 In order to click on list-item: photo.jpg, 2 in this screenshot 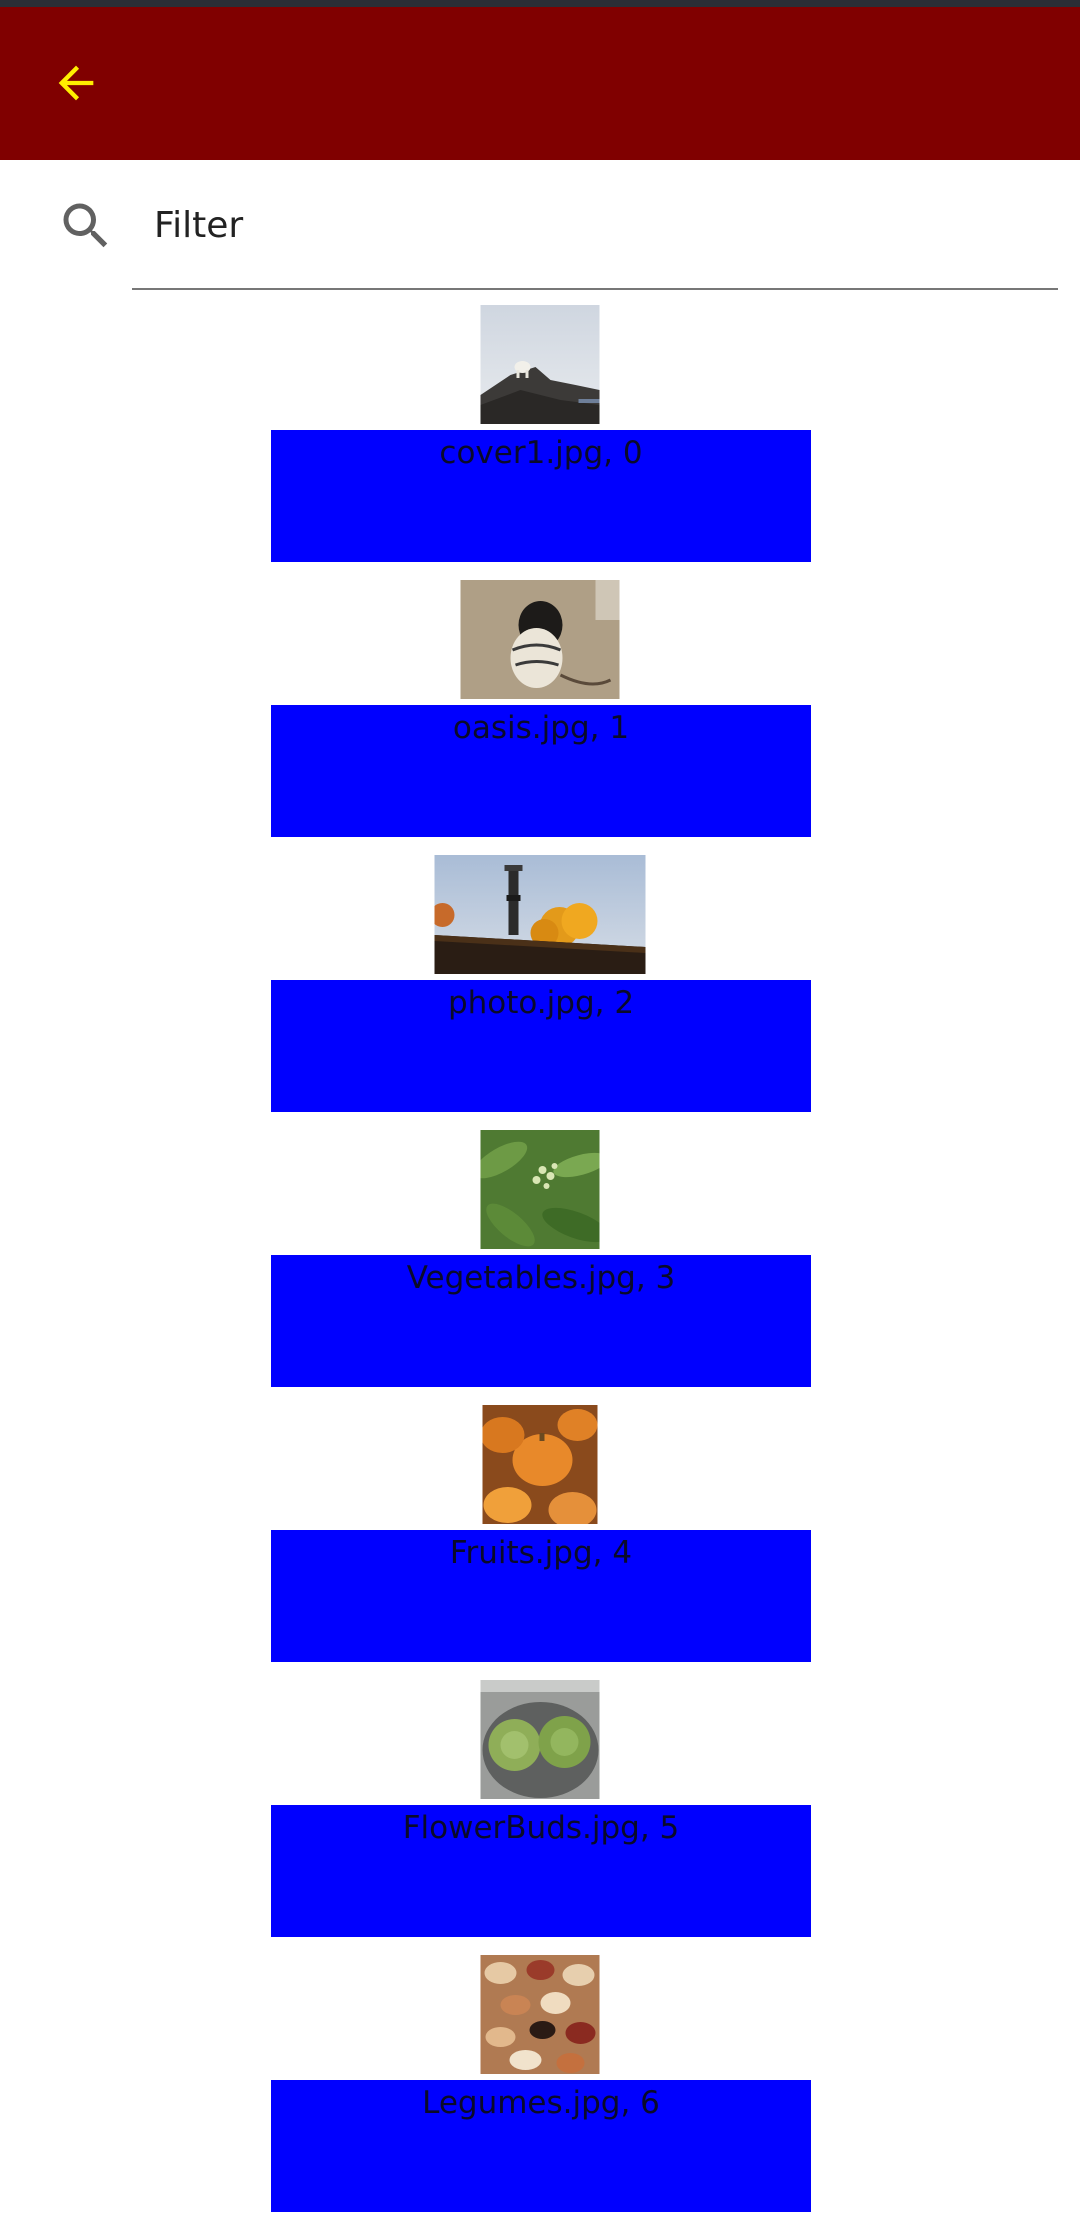, I will do `click(540, 992)`.